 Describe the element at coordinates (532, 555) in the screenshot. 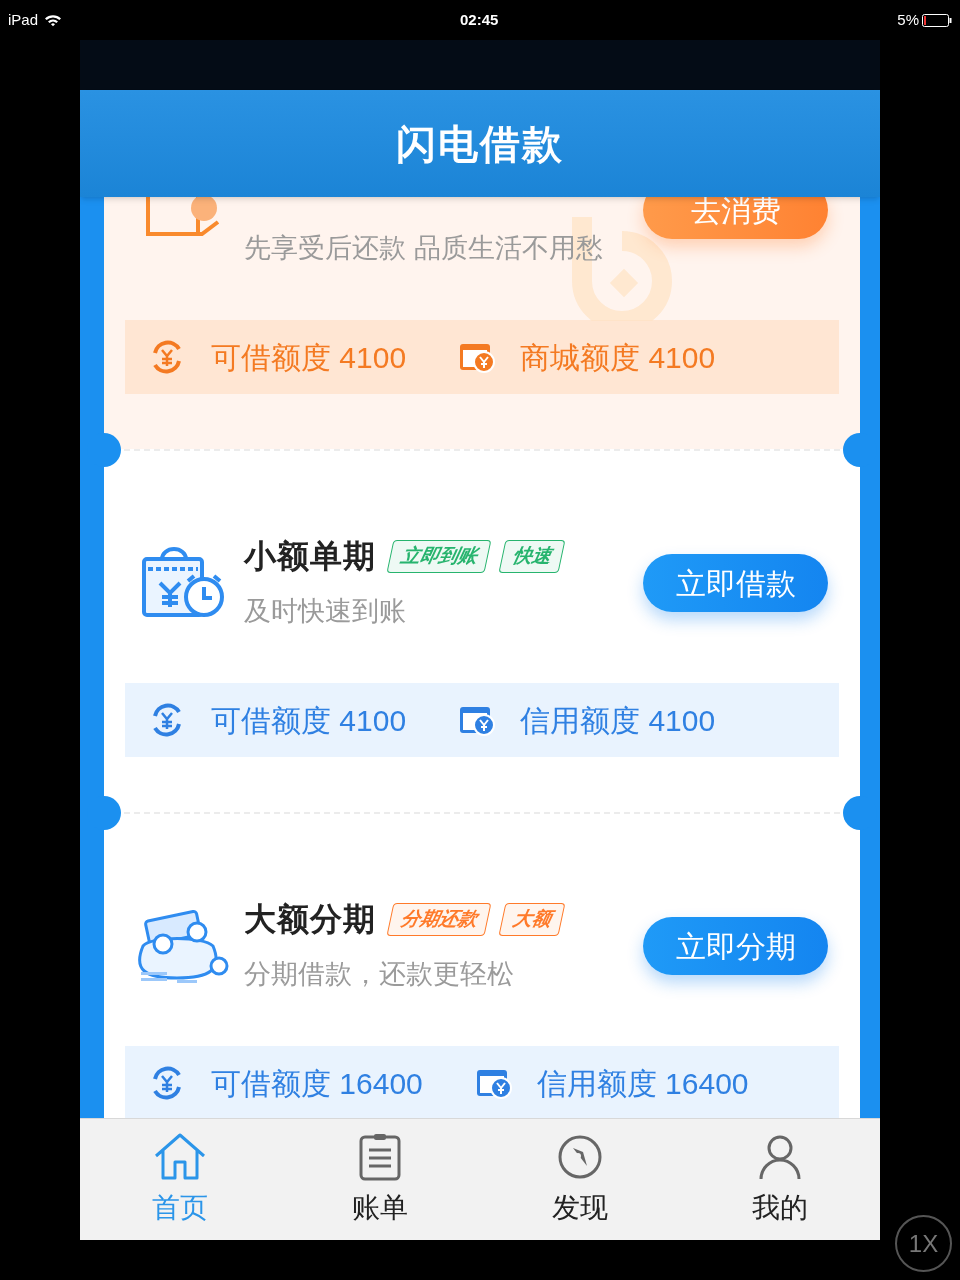

I see `feature-tag: 快速` at that location.